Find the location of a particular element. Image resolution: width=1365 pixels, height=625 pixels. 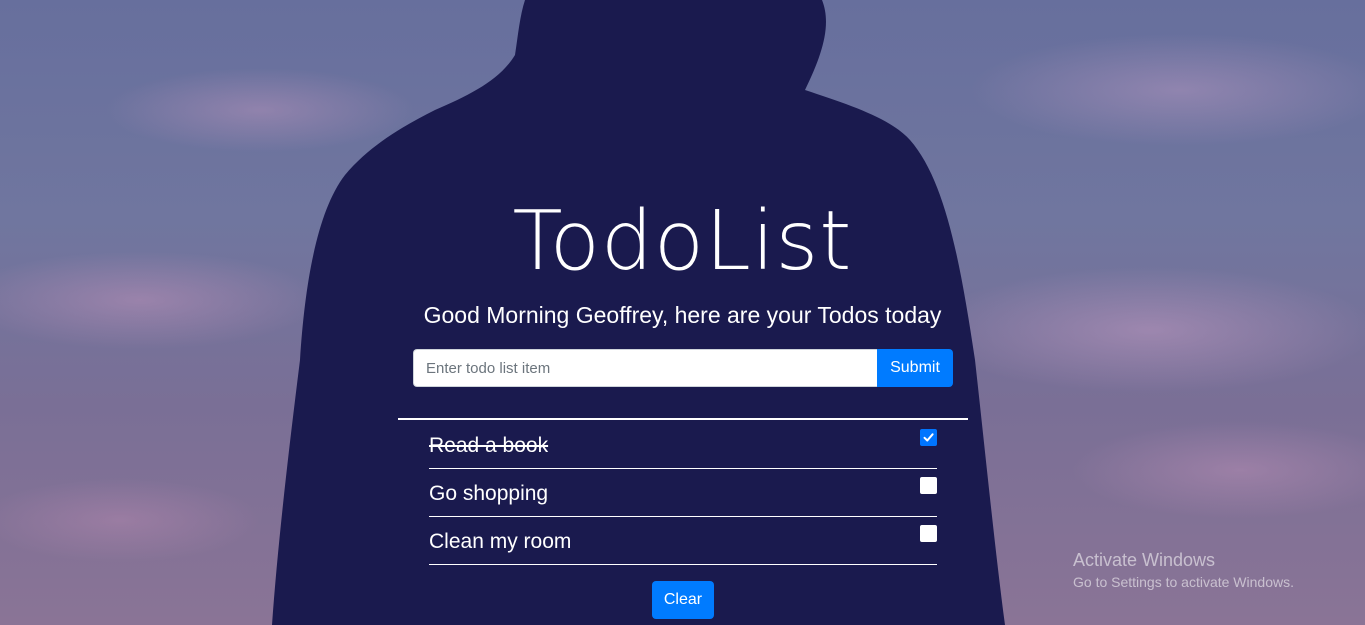

todo-list: Read a book Go shopping Clean my room is located at coordinates (683, 493).